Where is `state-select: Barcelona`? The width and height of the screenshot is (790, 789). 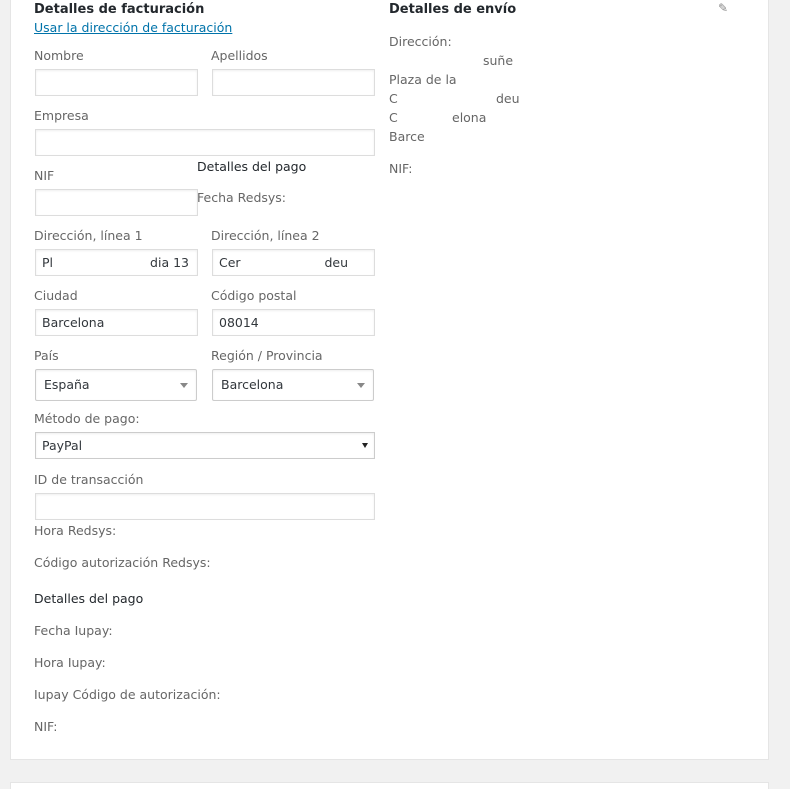 state-select: Barcelona is located at coordinates (293, 385).